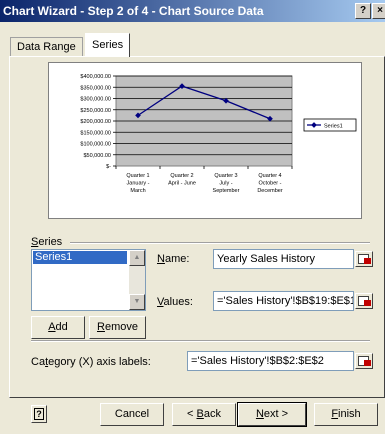  I want to click on add-button: Add, so click(58, 327).